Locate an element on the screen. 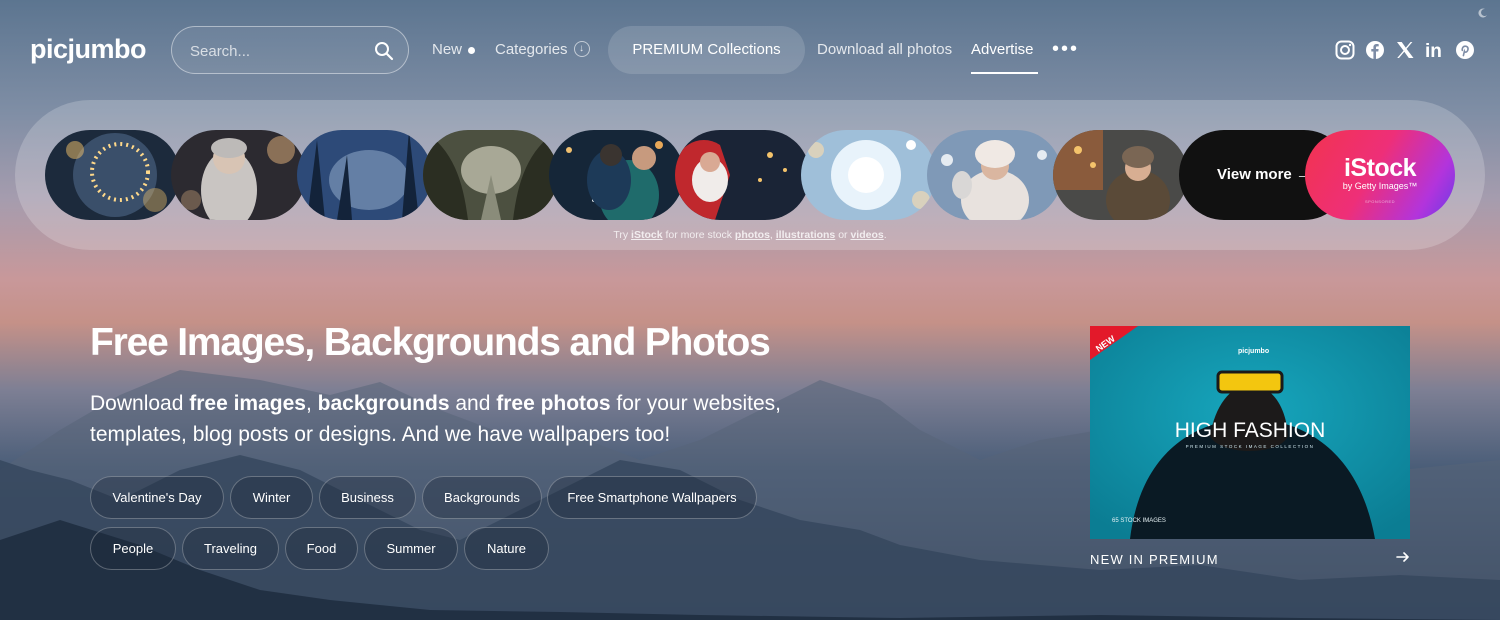 The height and width of the screenshot is (620, 1500). thumbnail-woman-with-sparklers is located at coordinates (238, 175).